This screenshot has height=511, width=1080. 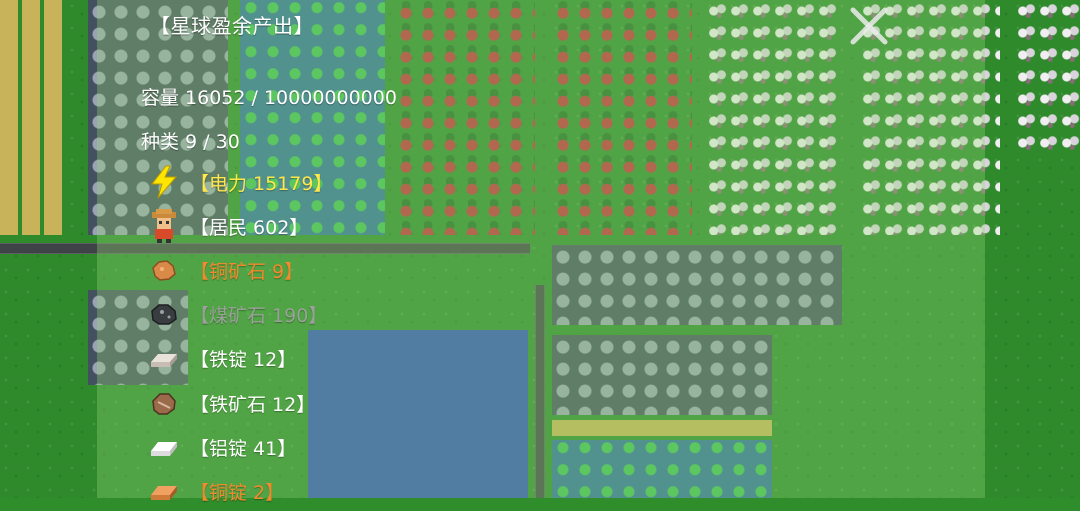 I want to click on resource-label: 【铁锭 12】, so click(x=243, y=359).